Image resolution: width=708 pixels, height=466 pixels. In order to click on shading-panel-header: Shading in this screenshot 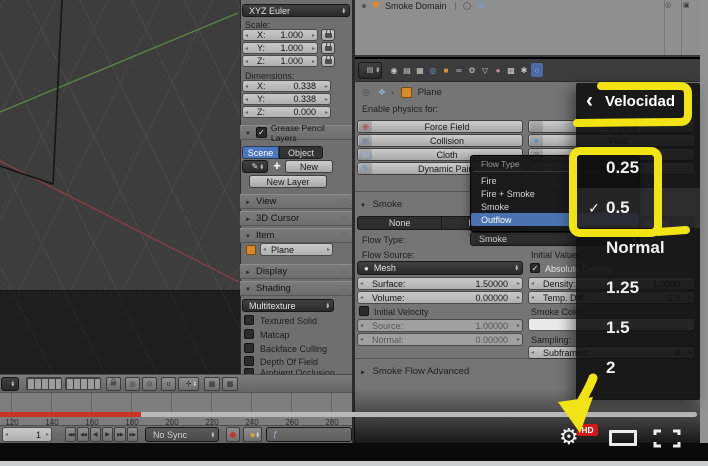, I will do `click(296, 288)`.